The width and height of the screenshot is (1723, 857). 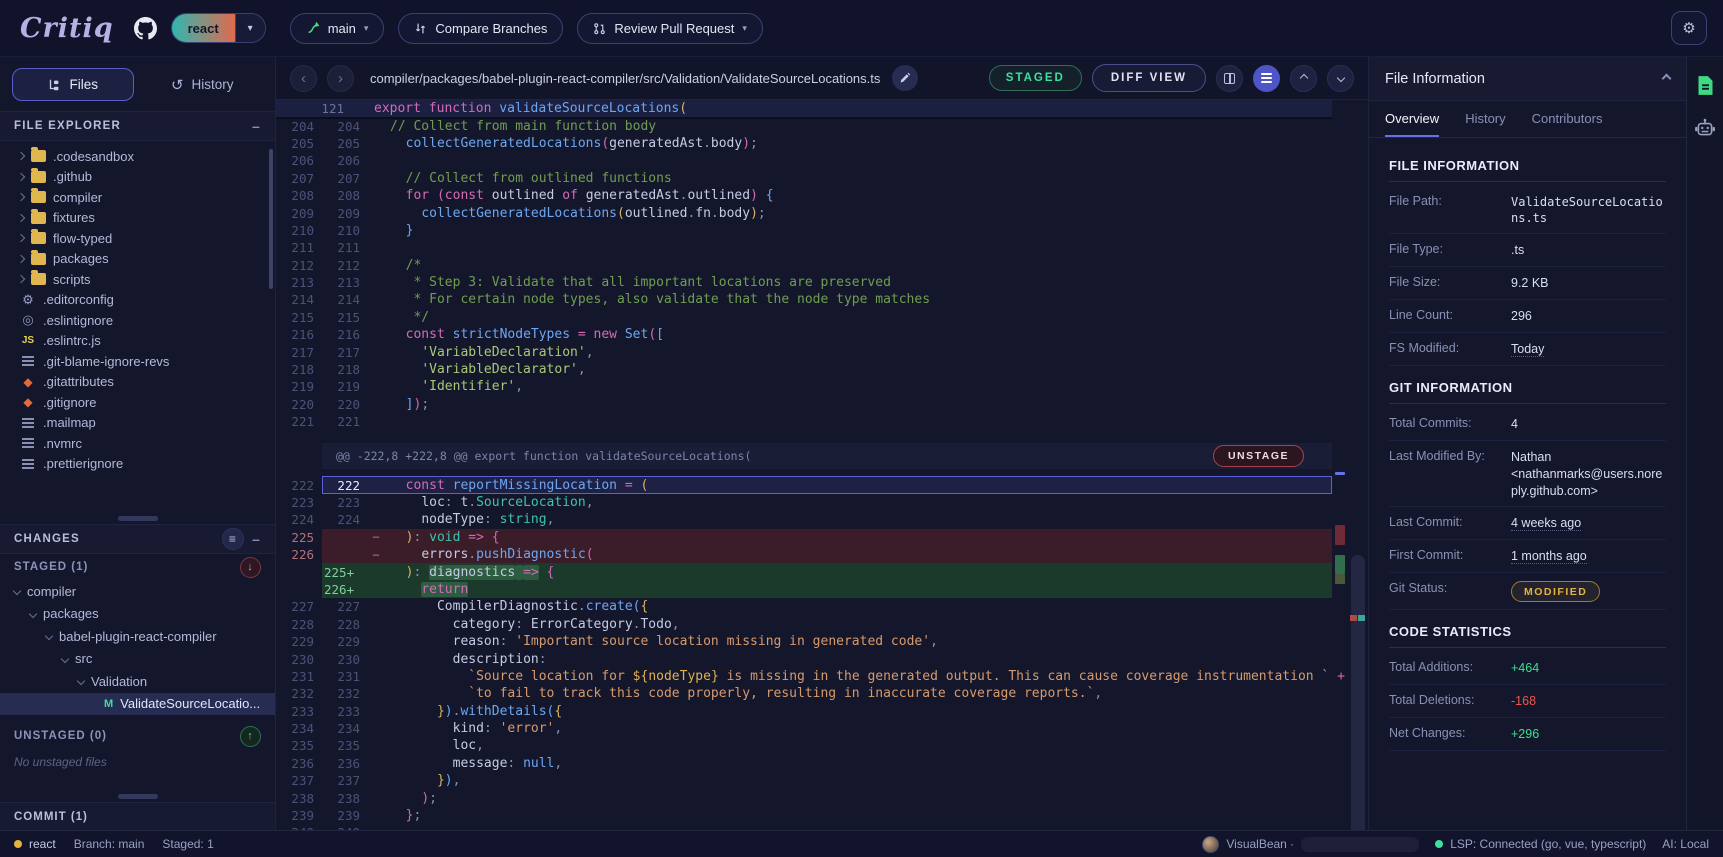 I want to click on diff-context-line: 216 216 const strictNodeTypes = new Set([, so click(x=804, y=334).